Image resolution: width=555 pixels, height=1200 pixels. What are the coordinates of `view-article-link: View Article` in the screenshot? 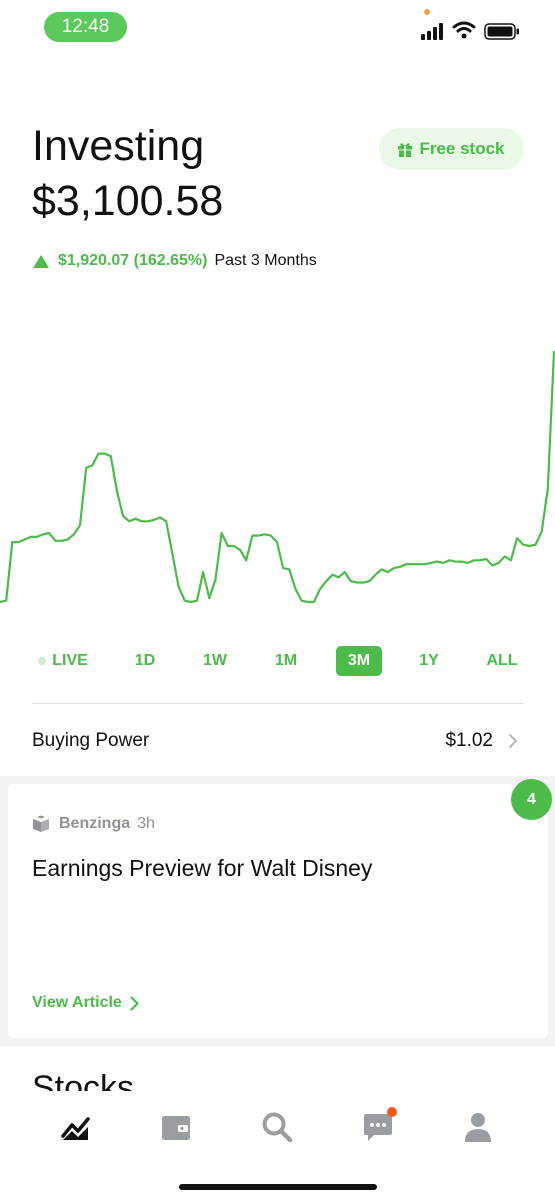 It's located at (85, 1003).